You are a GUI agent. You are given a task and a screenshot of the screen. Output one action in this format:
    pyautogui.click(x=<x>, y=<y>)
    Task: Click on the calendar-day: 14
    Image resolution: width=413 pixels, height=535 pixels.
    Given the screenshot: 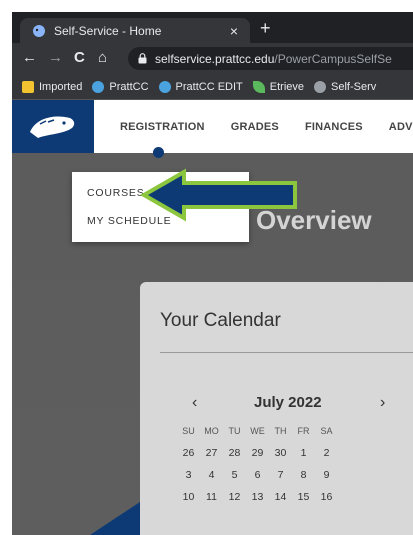 What is the action you would take?
    pyautogui.click(x=280, y=497)
    